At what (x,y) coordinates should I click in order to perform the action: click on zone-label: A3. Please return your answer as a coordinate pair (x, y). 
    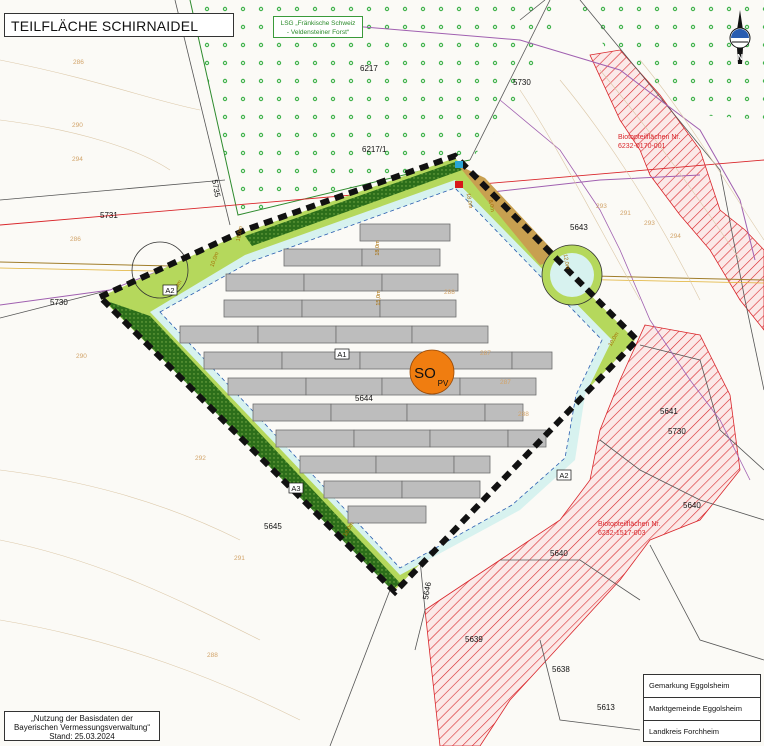
    Looking at the image, I should click on (295, 488).